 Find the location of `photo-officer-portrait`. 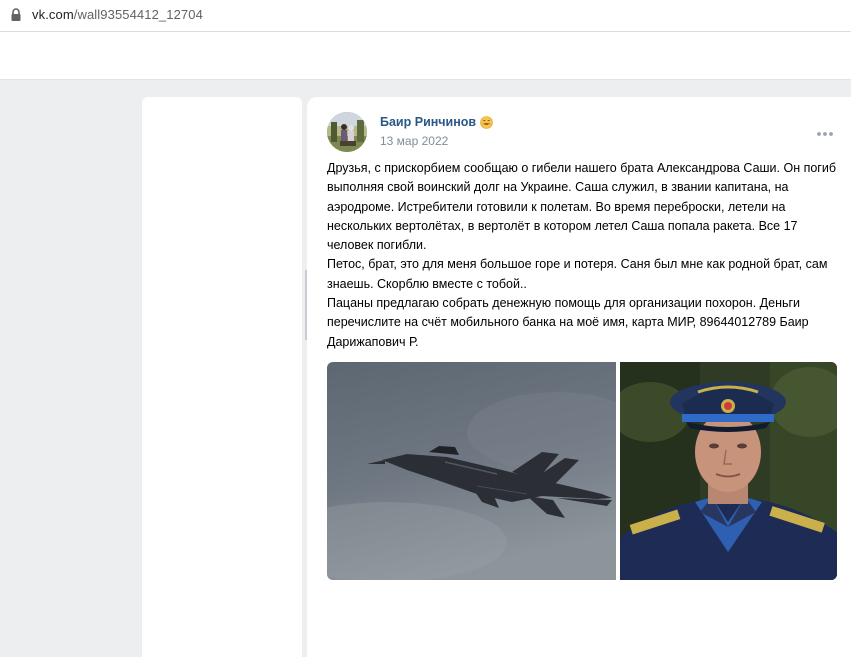

photo-officer-portrait is located at coordinates (728, 471).